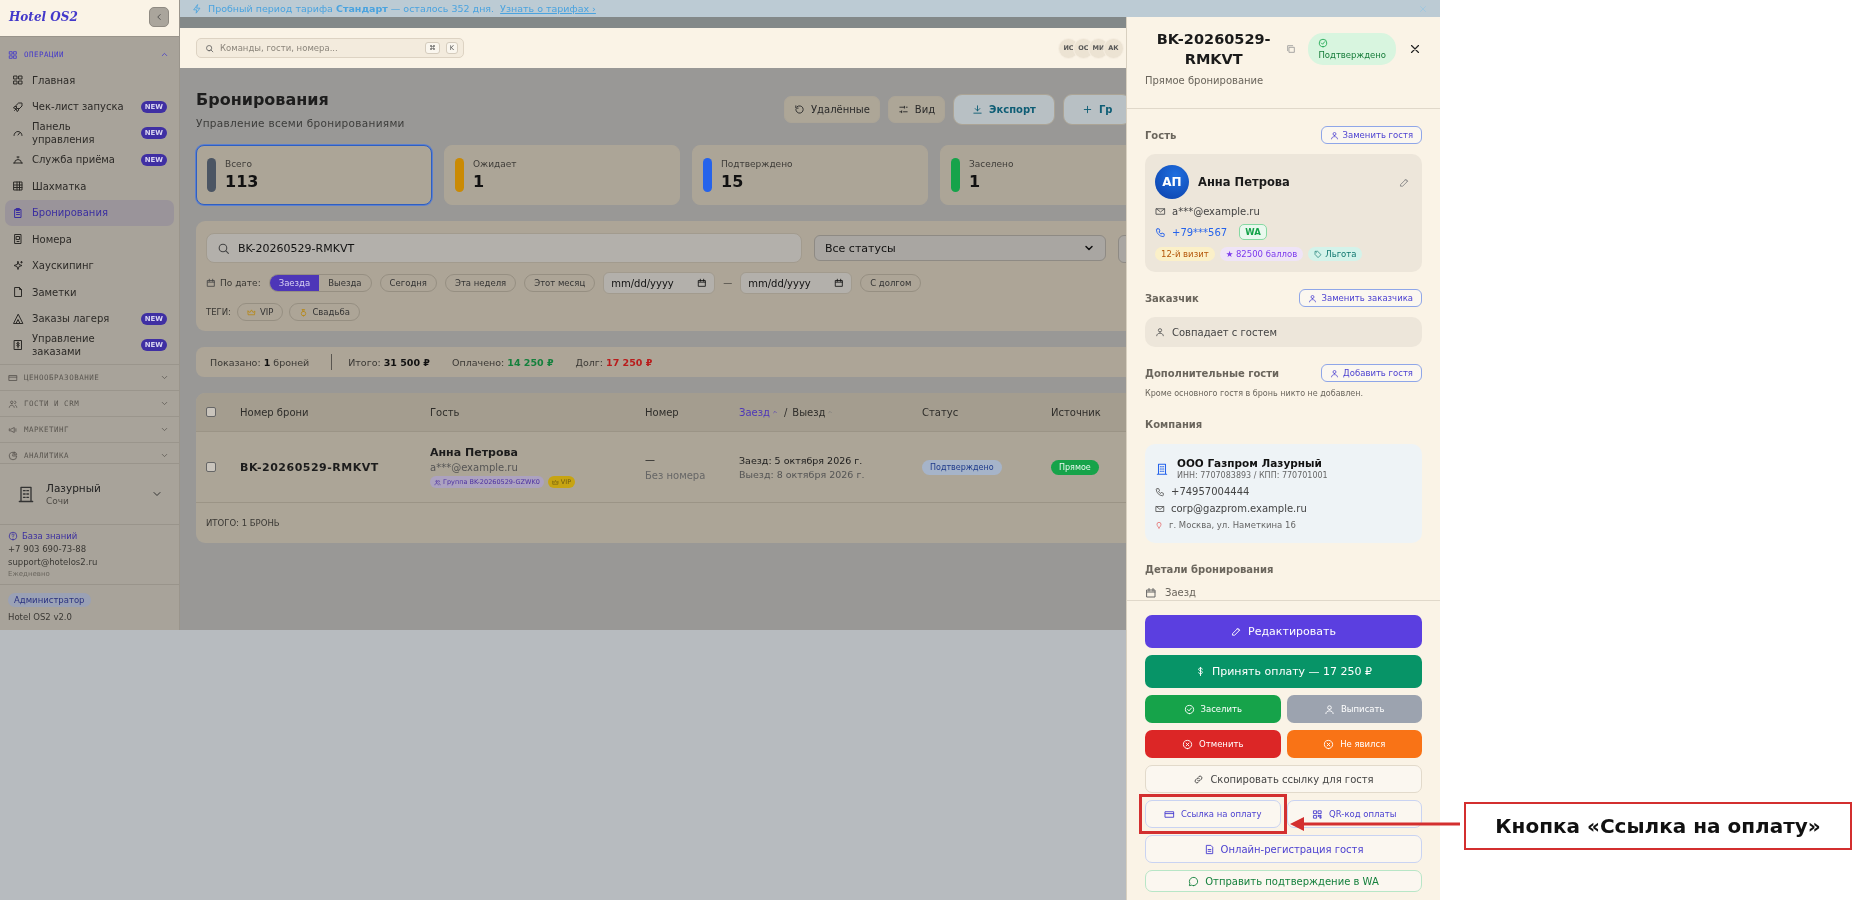  What do you see at coordinates (48, 549) in the screenshot?
I see `support-phone: +7 903 690-73-88` at bounding box center [48, 549].